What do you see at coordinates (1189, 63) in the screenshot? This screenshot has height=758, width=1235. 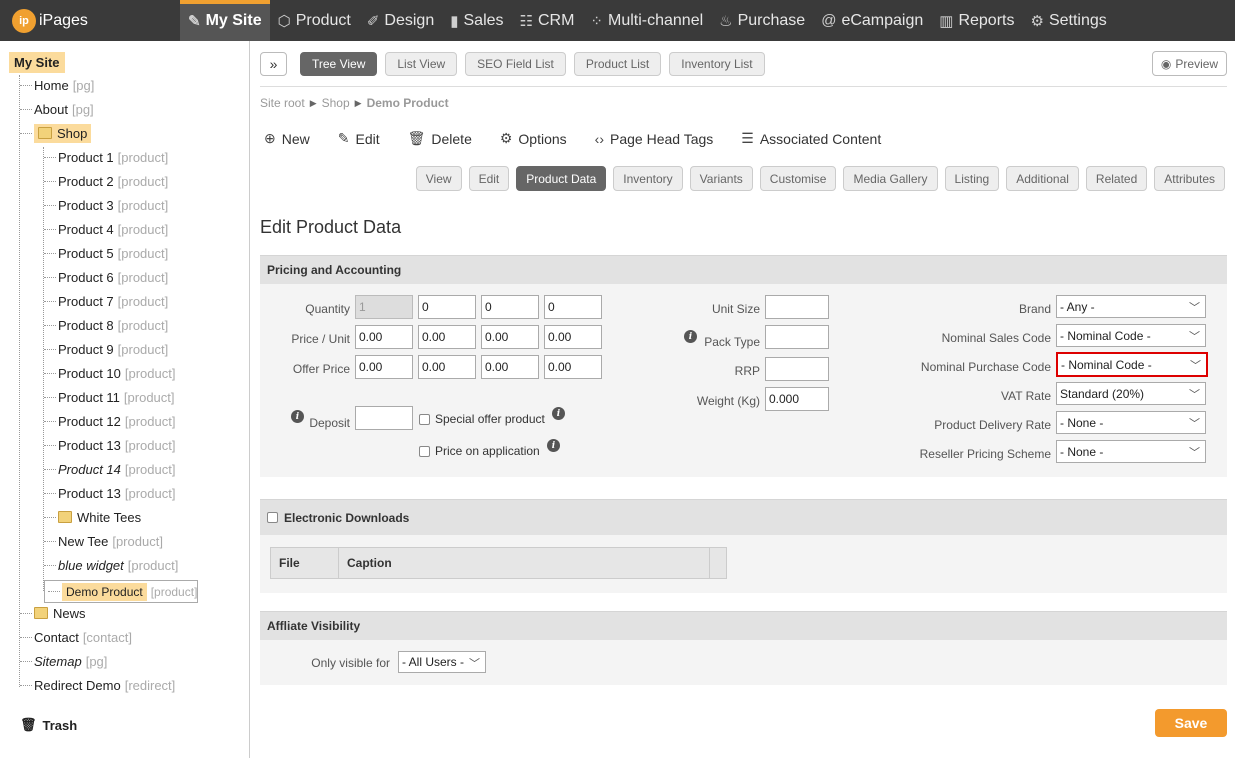 I see `preview-button: ◉ Preview` at bounding box center [1189, 63].